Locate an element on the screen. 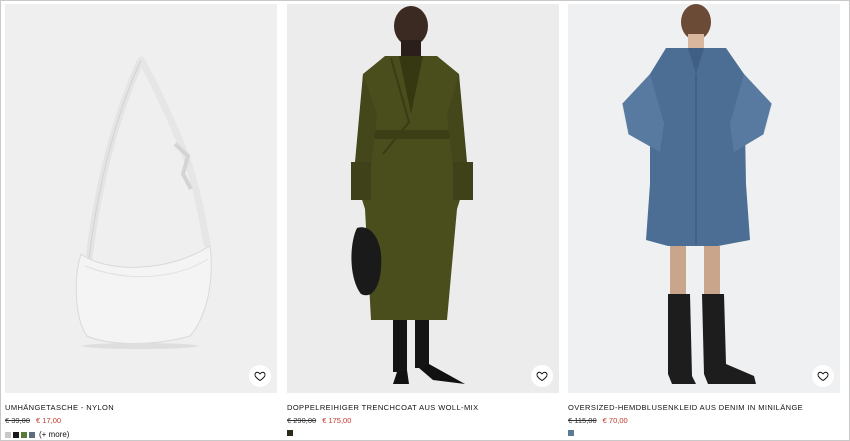  sale-price: € 175,00 is located at coordinates (337, 420).